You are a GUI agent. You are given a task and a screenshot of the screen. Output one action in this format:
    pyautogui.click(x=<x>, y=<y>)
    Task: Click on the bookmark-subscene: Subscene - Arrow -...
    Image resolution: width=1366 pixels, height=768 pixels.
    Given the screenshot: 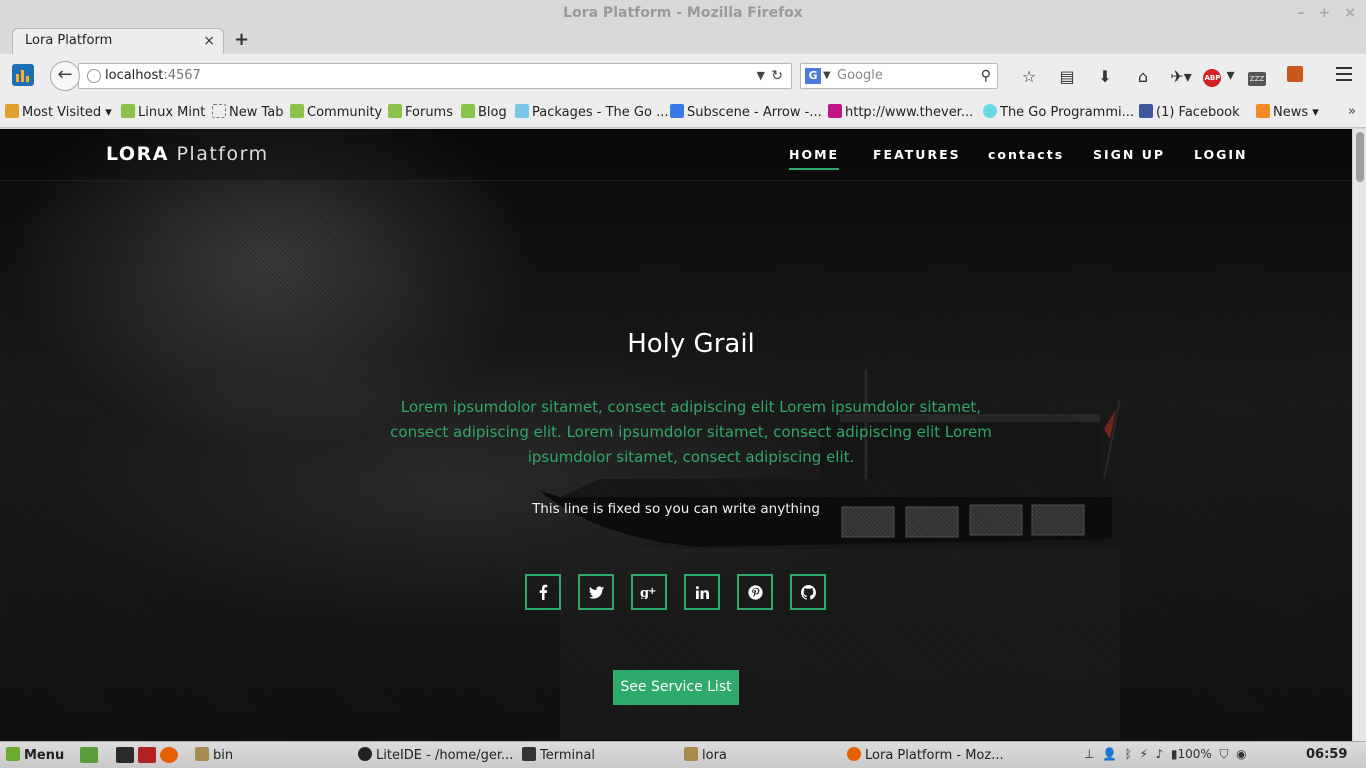 What is the action you would take?
    pyautogui.click(x=746, y=112)
    